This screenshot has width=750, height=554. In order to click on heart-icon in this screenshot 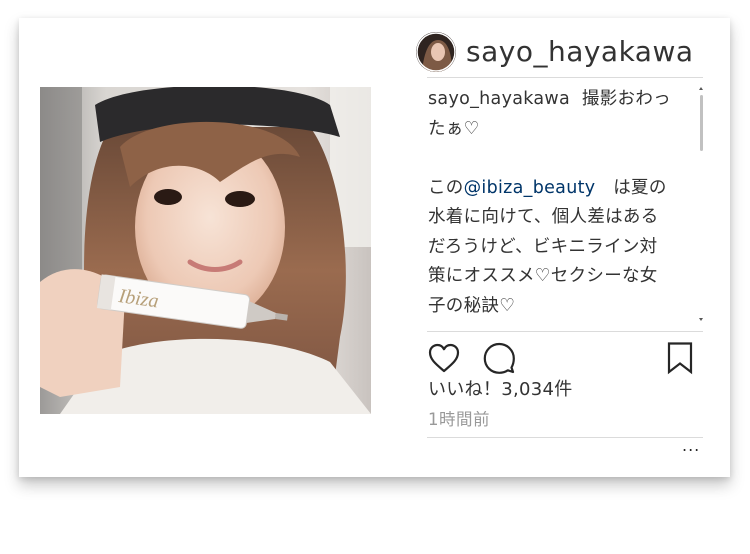, I will do `click(444, 358)`.